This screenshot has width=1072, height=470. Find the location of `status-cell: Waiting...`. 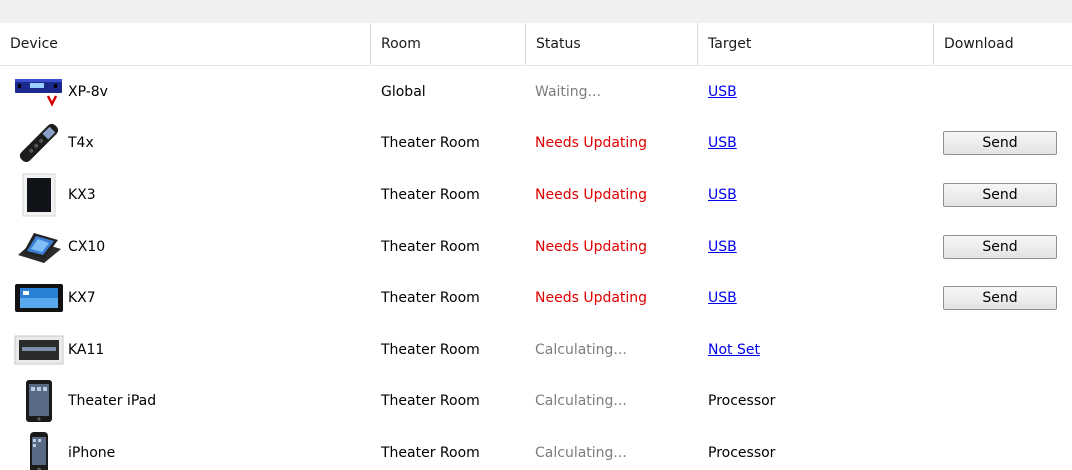

status-cell: Waiting... is located at coordinates (615, 92).